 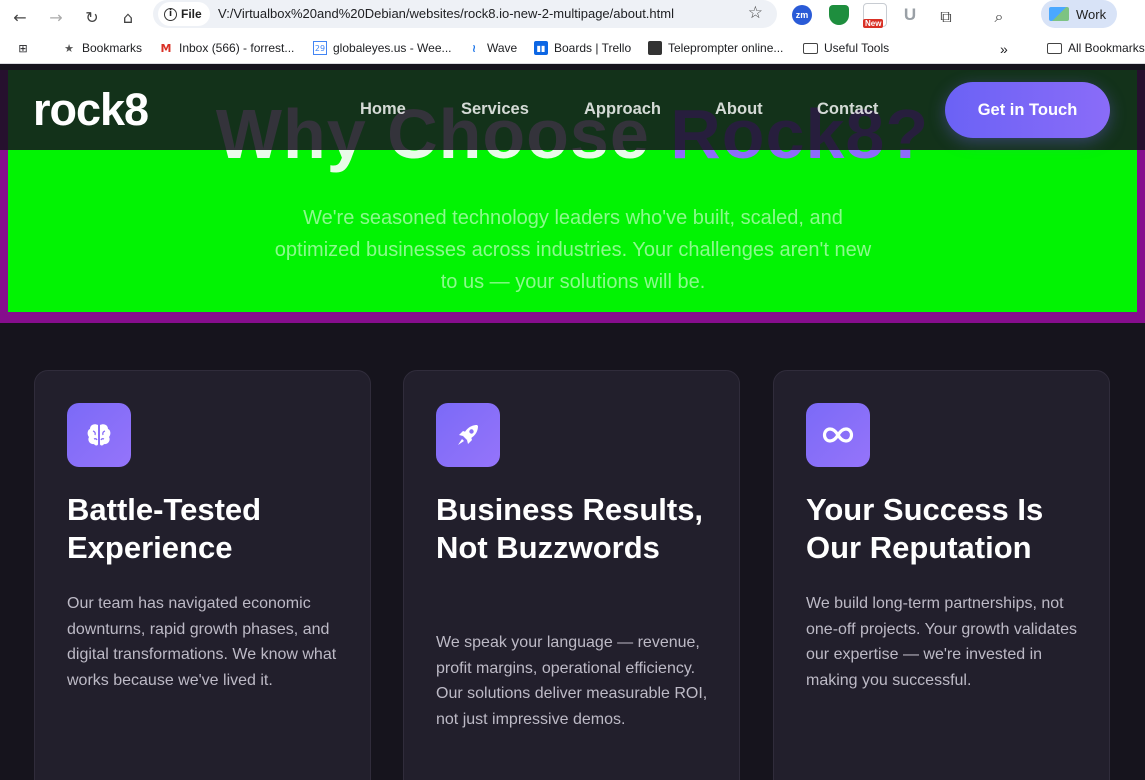 What do you see at coordinates (755, 13) in the screenshot?
I see `bookmark-star-icon: ☆` at bounding box center [755, 13].